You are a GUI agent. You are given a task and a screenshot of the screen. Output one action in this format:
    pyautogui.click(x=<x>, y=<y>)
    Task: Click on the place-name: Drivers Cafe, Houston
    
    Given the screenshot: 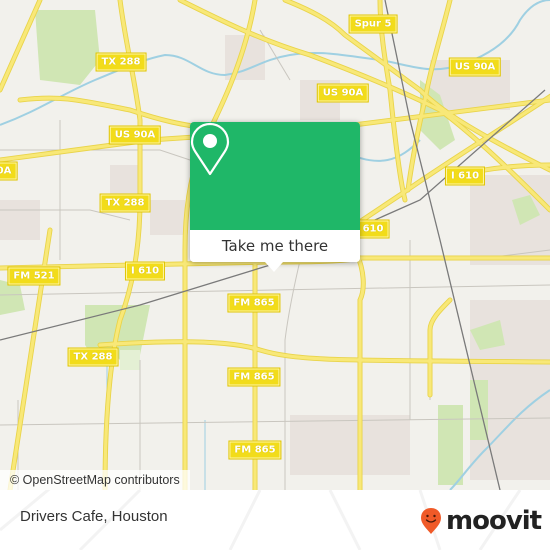 What is the action you would take?
    pyautogui.click(x=94, y=516)
    